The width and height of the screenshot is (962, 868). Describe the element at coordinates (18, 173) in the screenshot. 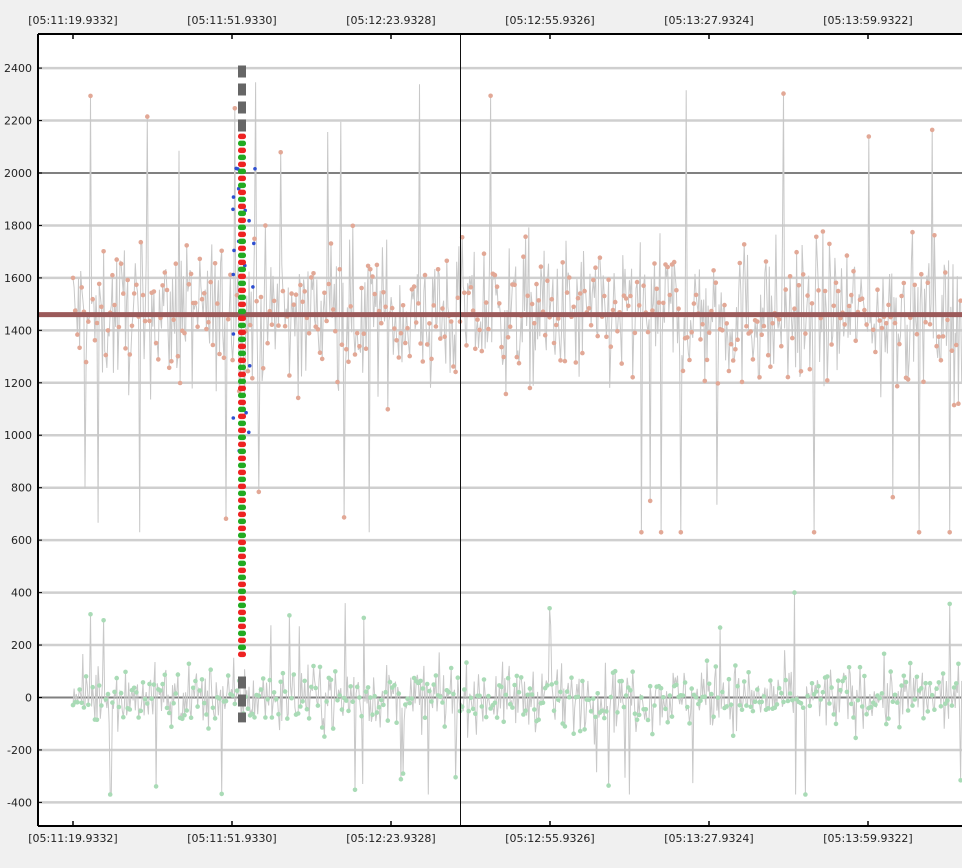

I see `y-tick-label: 2000` at that location.